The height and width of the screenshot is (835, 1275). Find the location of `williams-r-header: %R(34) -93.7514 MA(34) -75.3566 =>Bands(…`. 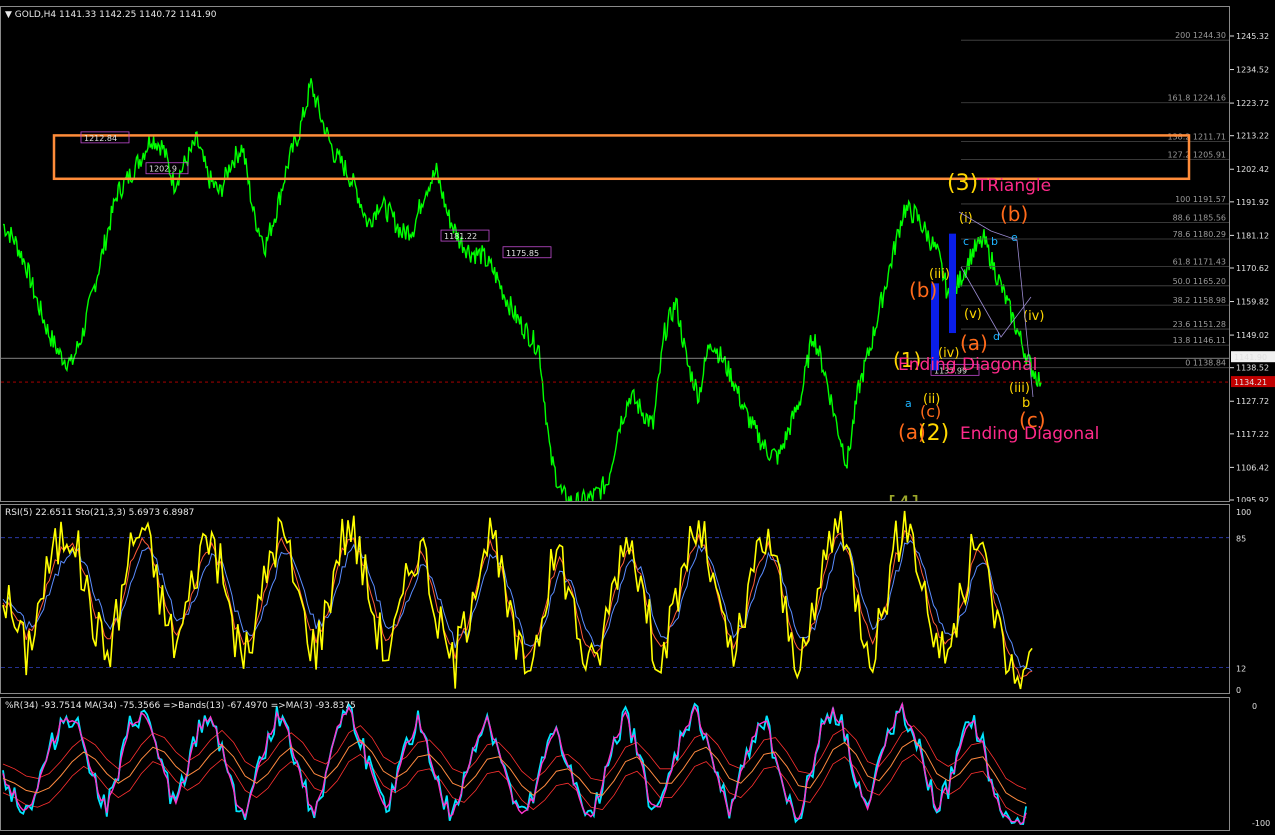

williams-r-header: %R(34) -93.7514 MA(34) -75.3566 =>Bands(… is located at coordinates (180, 706).